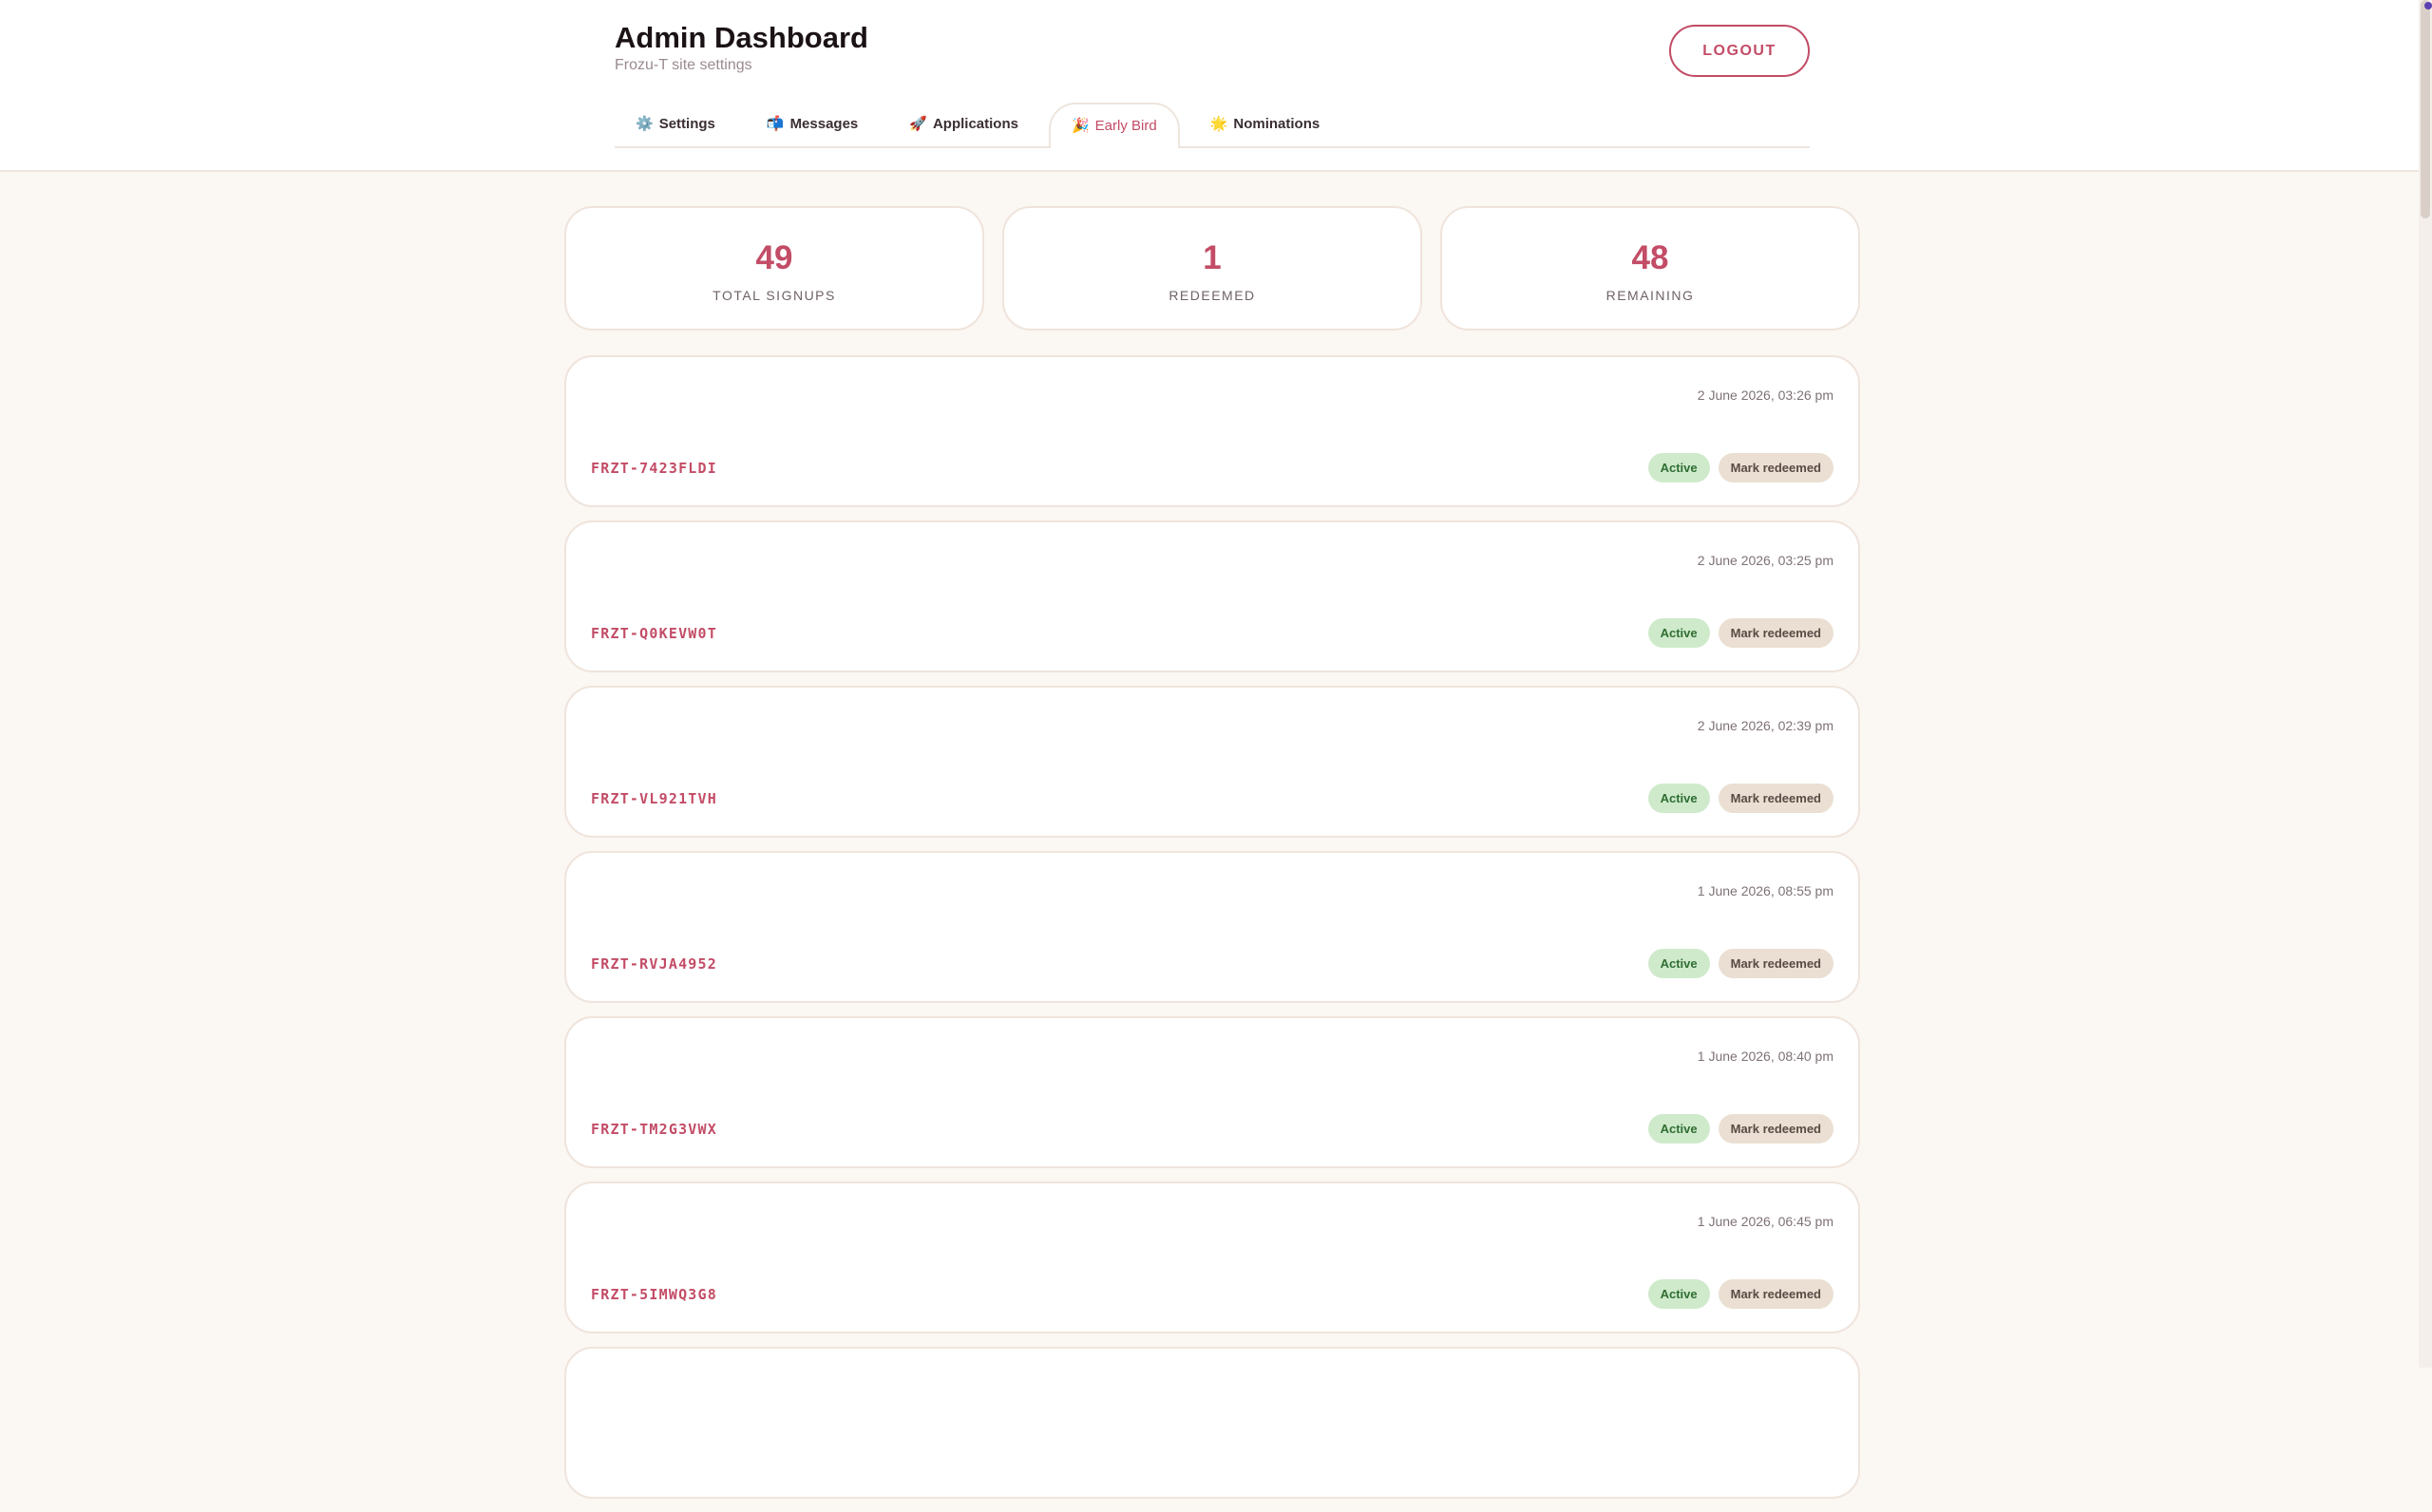 The width and height of the screenshot is (2432, 1512). What do you see at coordinates (1765, 1056) in the screenshot?
I see `entry-date: 1 June 2026, 08:40 pm` at bounding box center [1765, 1056].